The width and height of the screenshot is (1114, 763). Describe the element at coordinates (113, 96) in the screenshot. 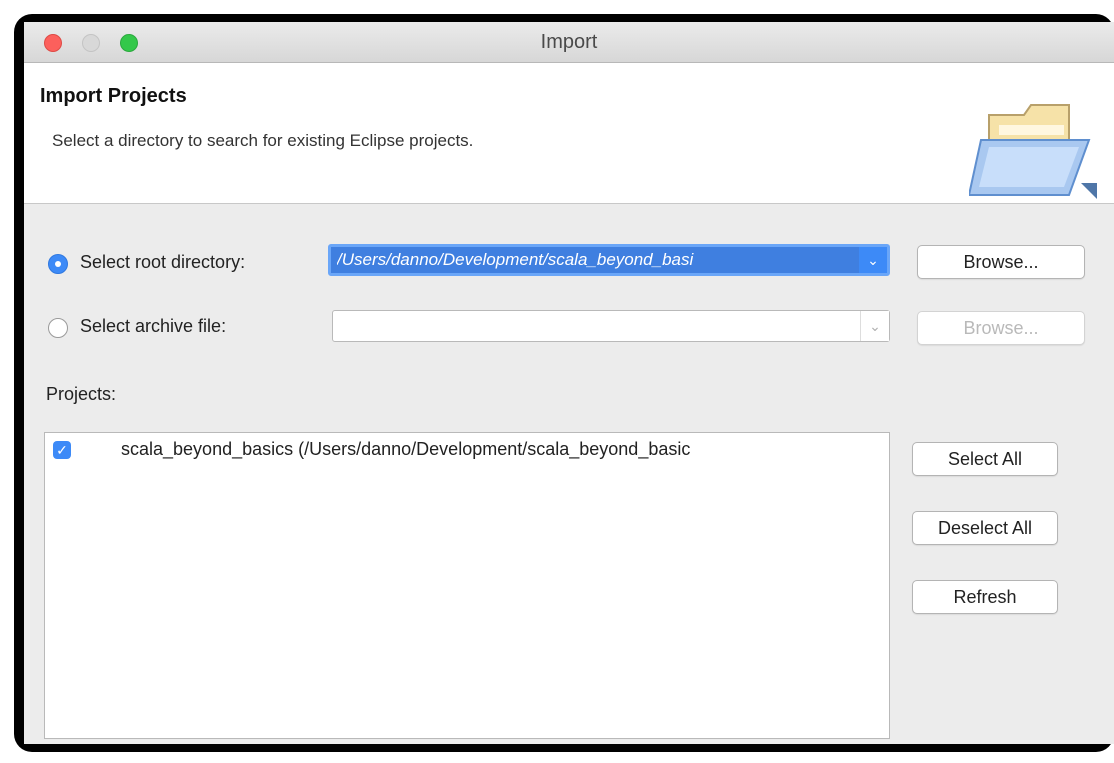

I see `page-title: Import Projects` at that location.